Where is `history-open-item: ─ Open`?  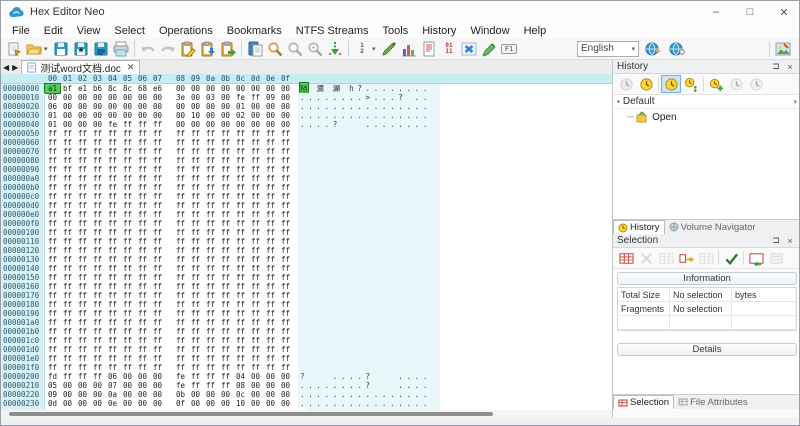 history-open-item: ─ Open is located at coordinates (706, 117).